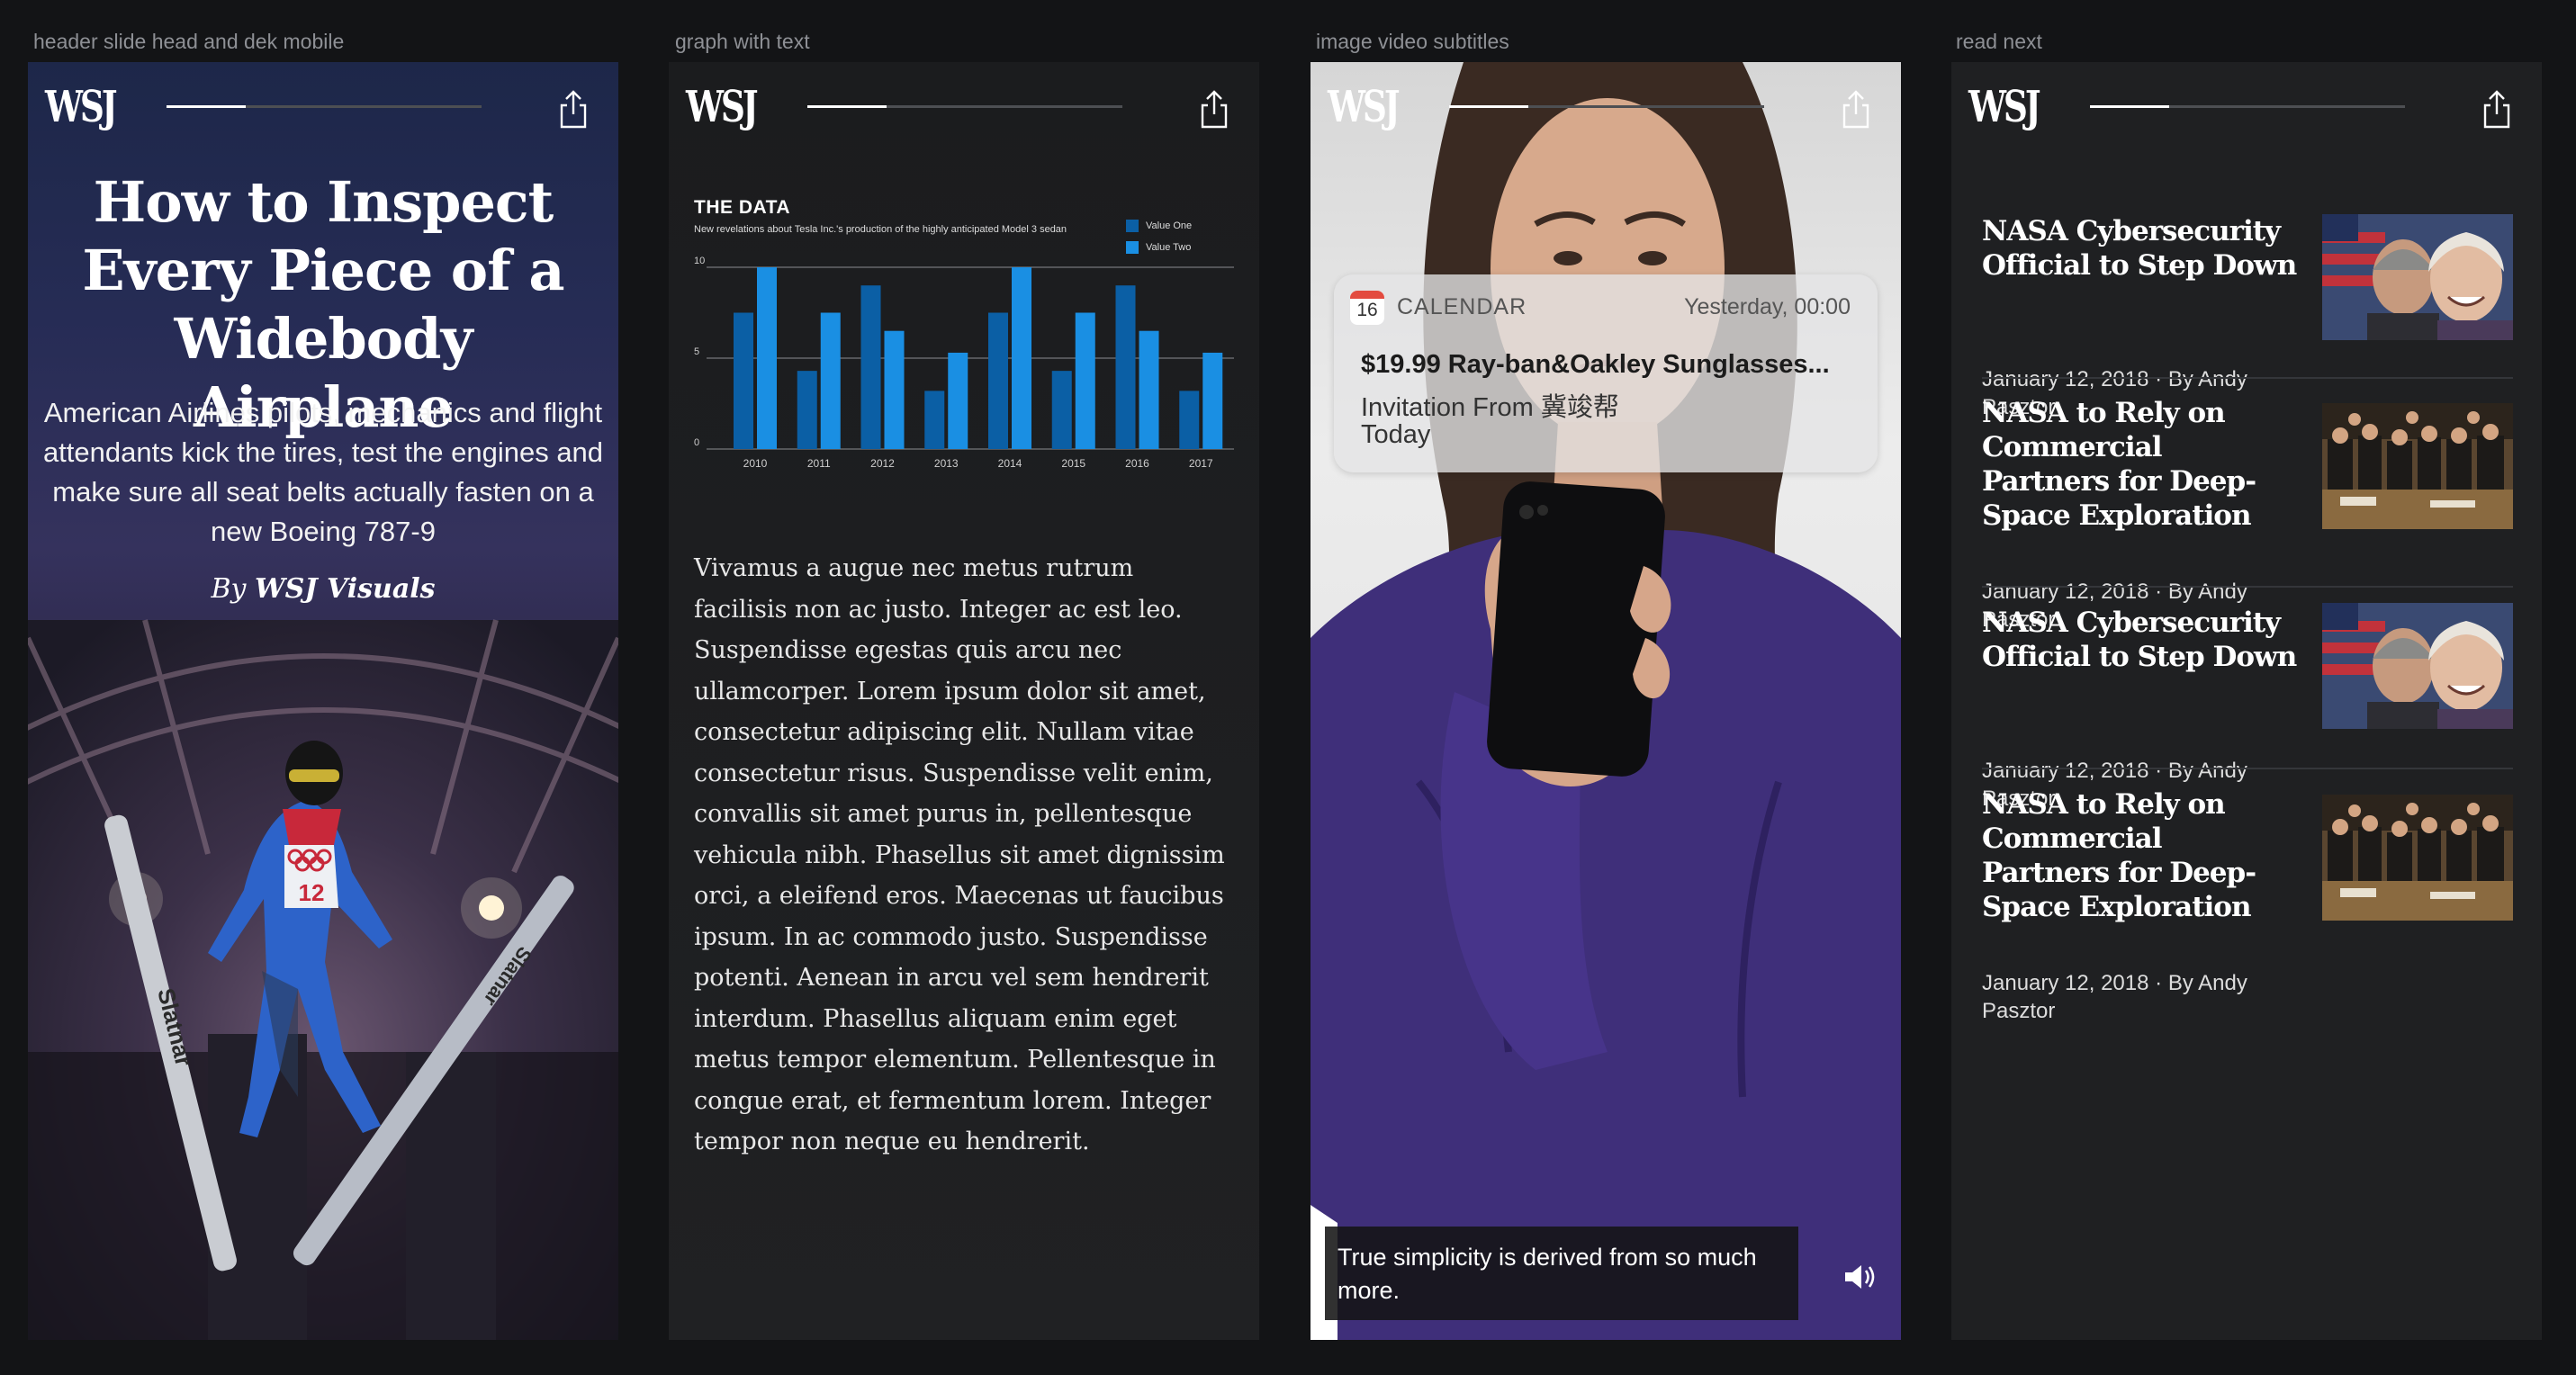 This screenshot has width=2576, height=1375. Describe the element at coordinates (312, 892) in the screenshot. I see `svg-text: 12` at that location.